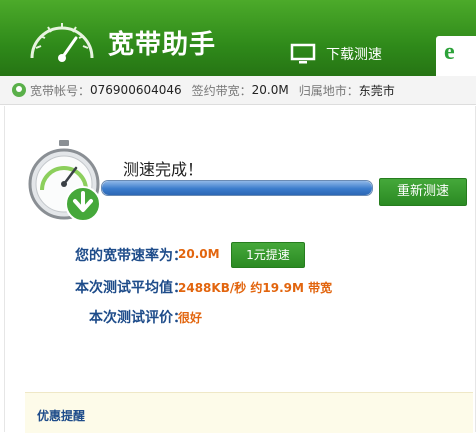  Describe the element at coordinates (449, 52) in the screenshot. I see `ie-icon: e` at that location.